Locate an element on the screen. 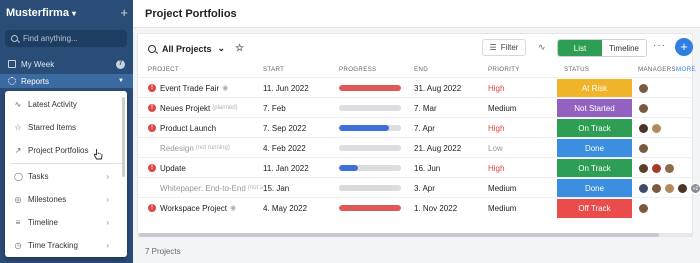  project-name: Event Trade Fair is located at coordinates (190, 88).